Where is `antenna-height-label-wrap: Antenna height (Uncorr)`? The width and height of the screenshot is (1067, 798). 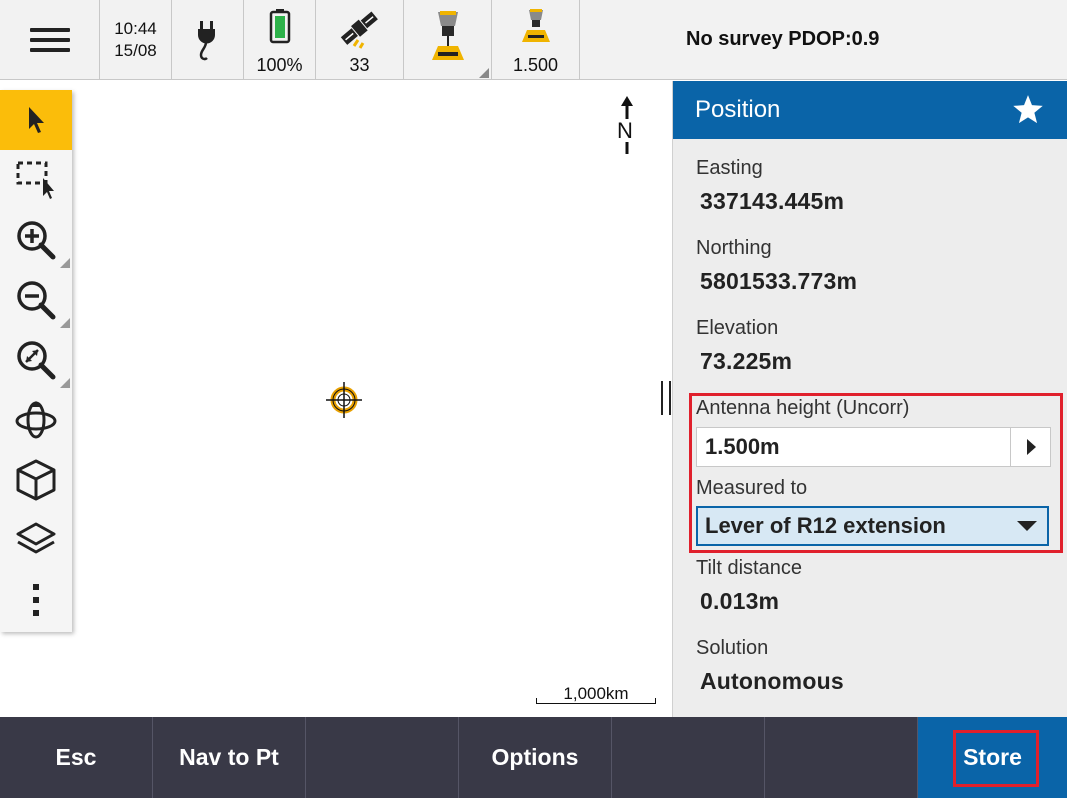 antenna-height-label-wrap: Antenna height (Uncorr) is located at coordinates (802, 408).